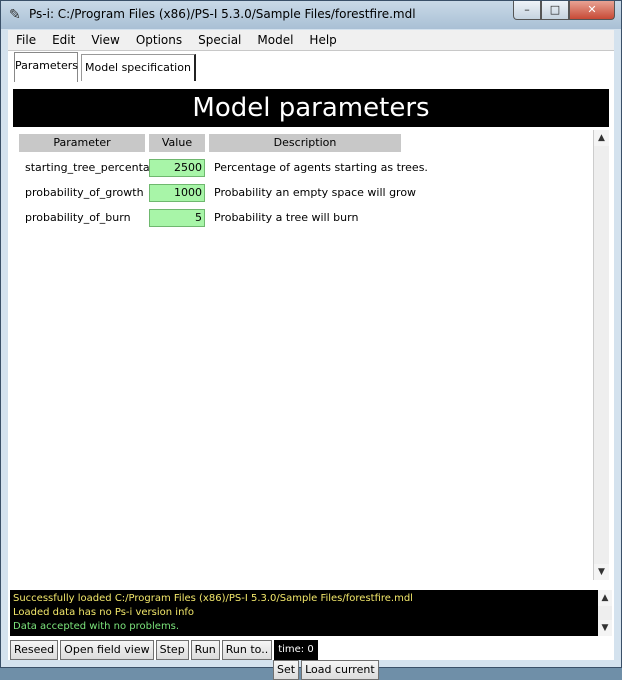  I want to click on console-line: Loaded data has no Ps-i version info, so click(104, 612).